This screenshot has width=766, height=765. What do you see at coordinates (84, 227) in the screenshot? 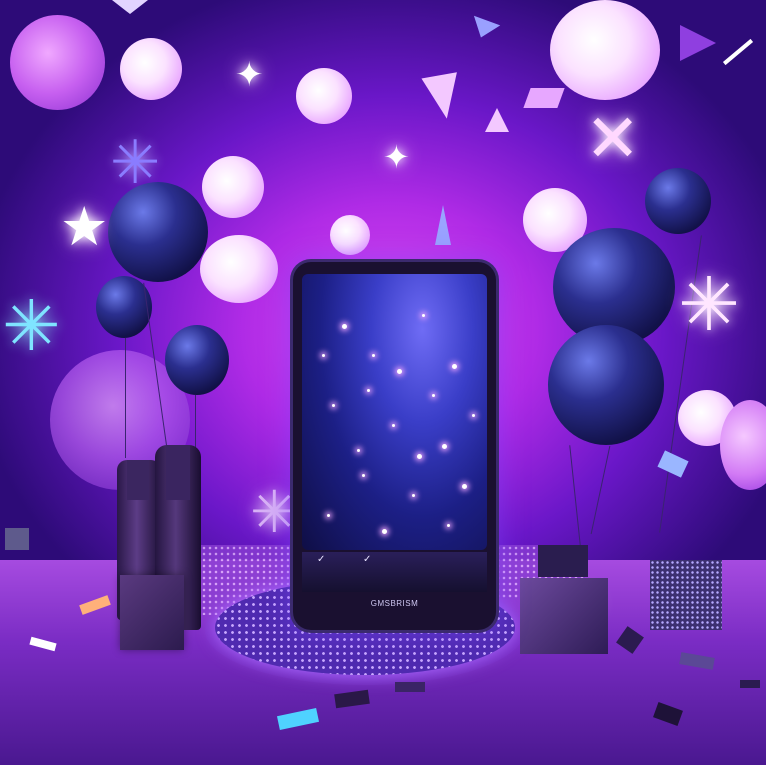
I see `star-icon: ★` at bounding box center [84, 227].